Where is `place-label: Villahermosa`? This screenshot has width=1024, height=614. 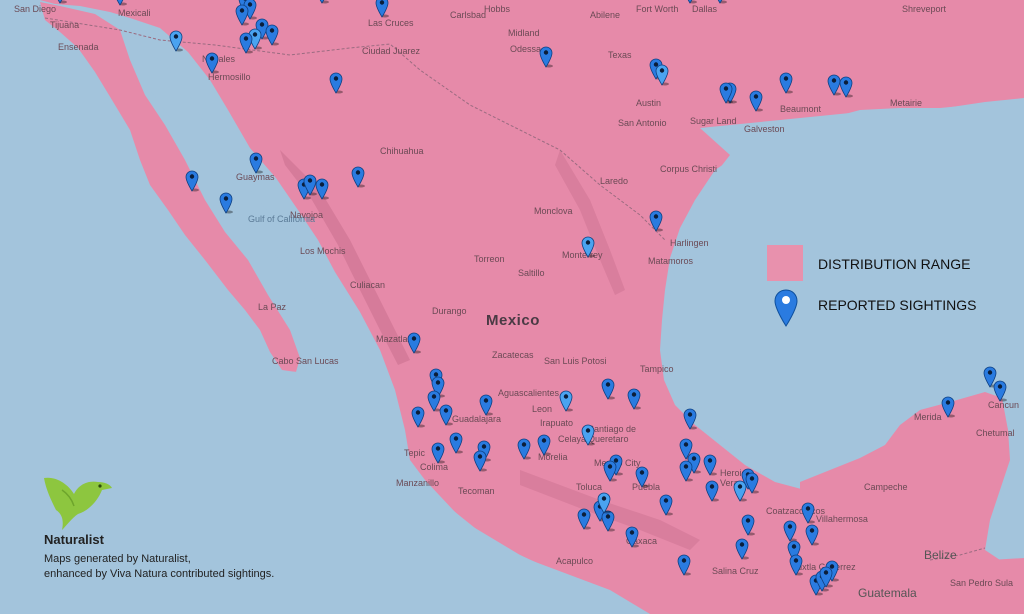
place-label: Villahermosa is located at coordinates (842, 519).